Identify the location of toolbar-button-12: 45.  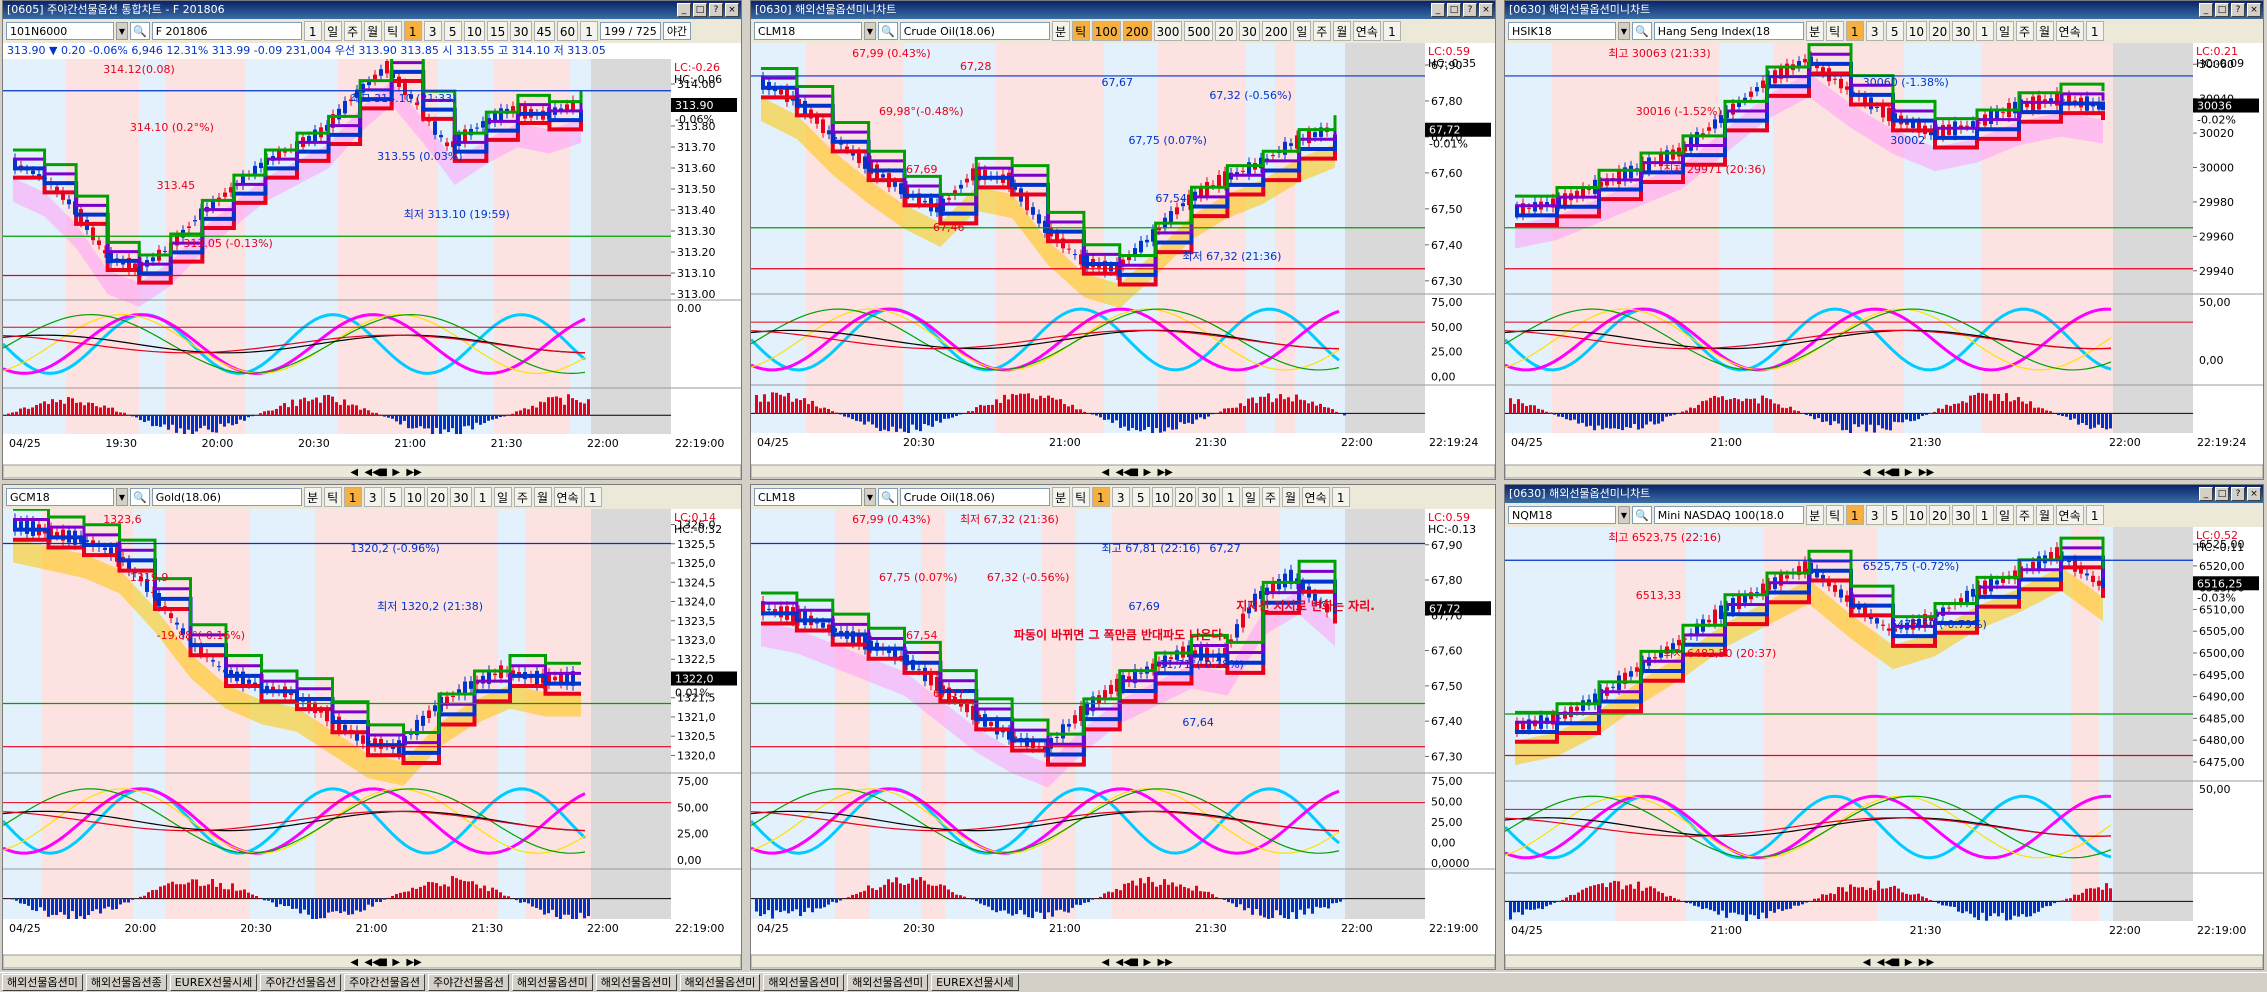
(544, 31).